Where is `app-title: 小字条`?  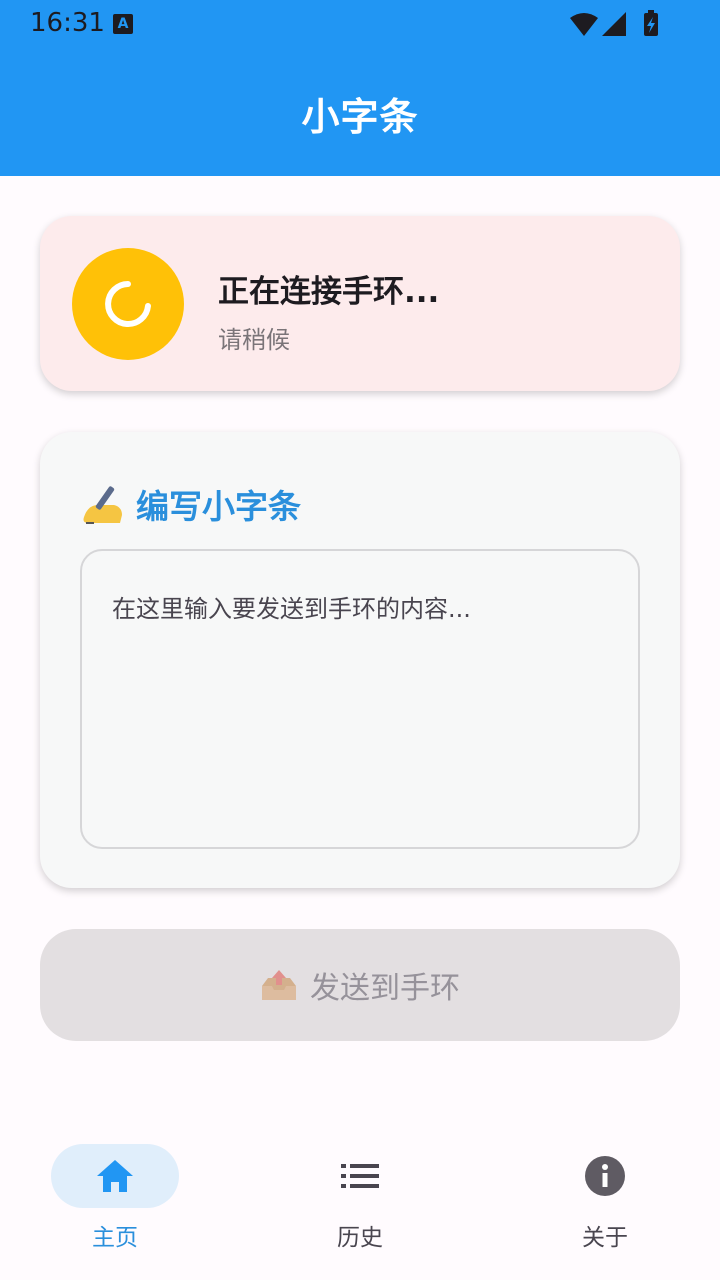 app-title: 小字条 is located at coordinates (360, 117).